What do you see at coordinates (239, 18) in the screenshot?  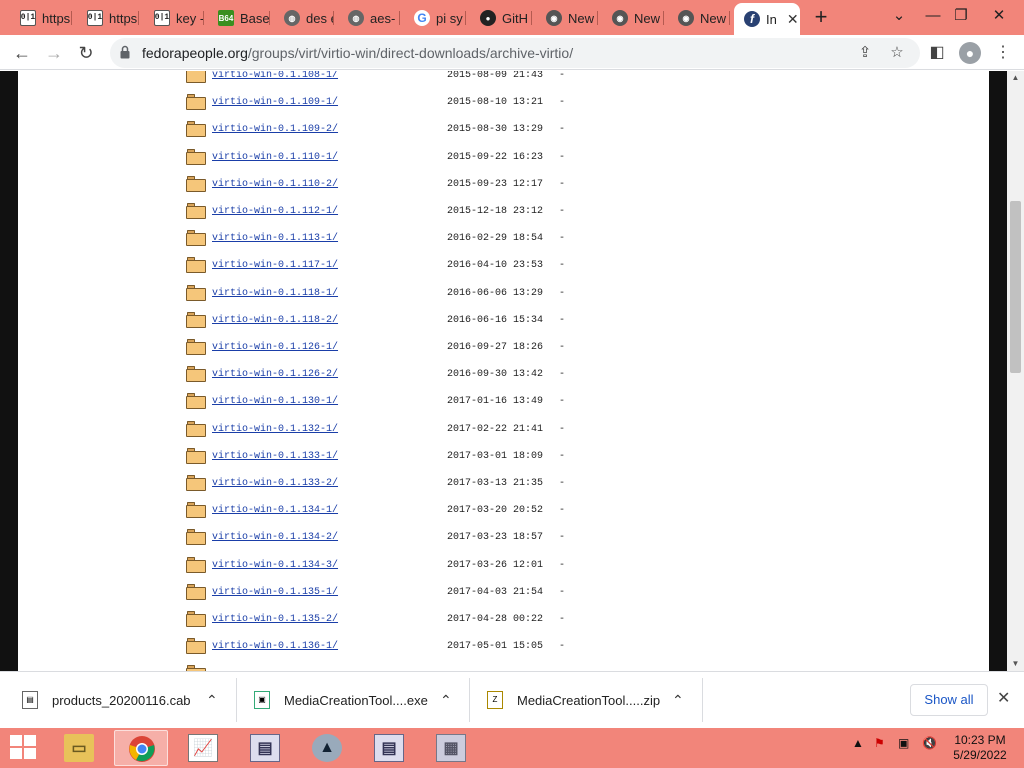 I see `browser-tab: B64 Base` at bounding box center [239, 18].